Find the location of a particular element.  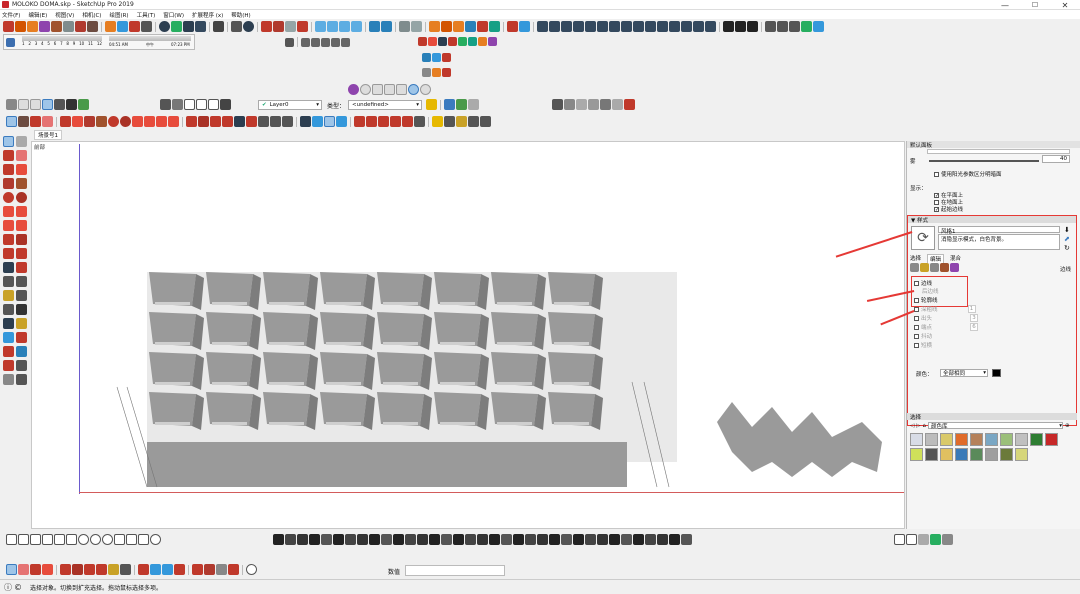

pie-icon is located at coordinates (173, 121).